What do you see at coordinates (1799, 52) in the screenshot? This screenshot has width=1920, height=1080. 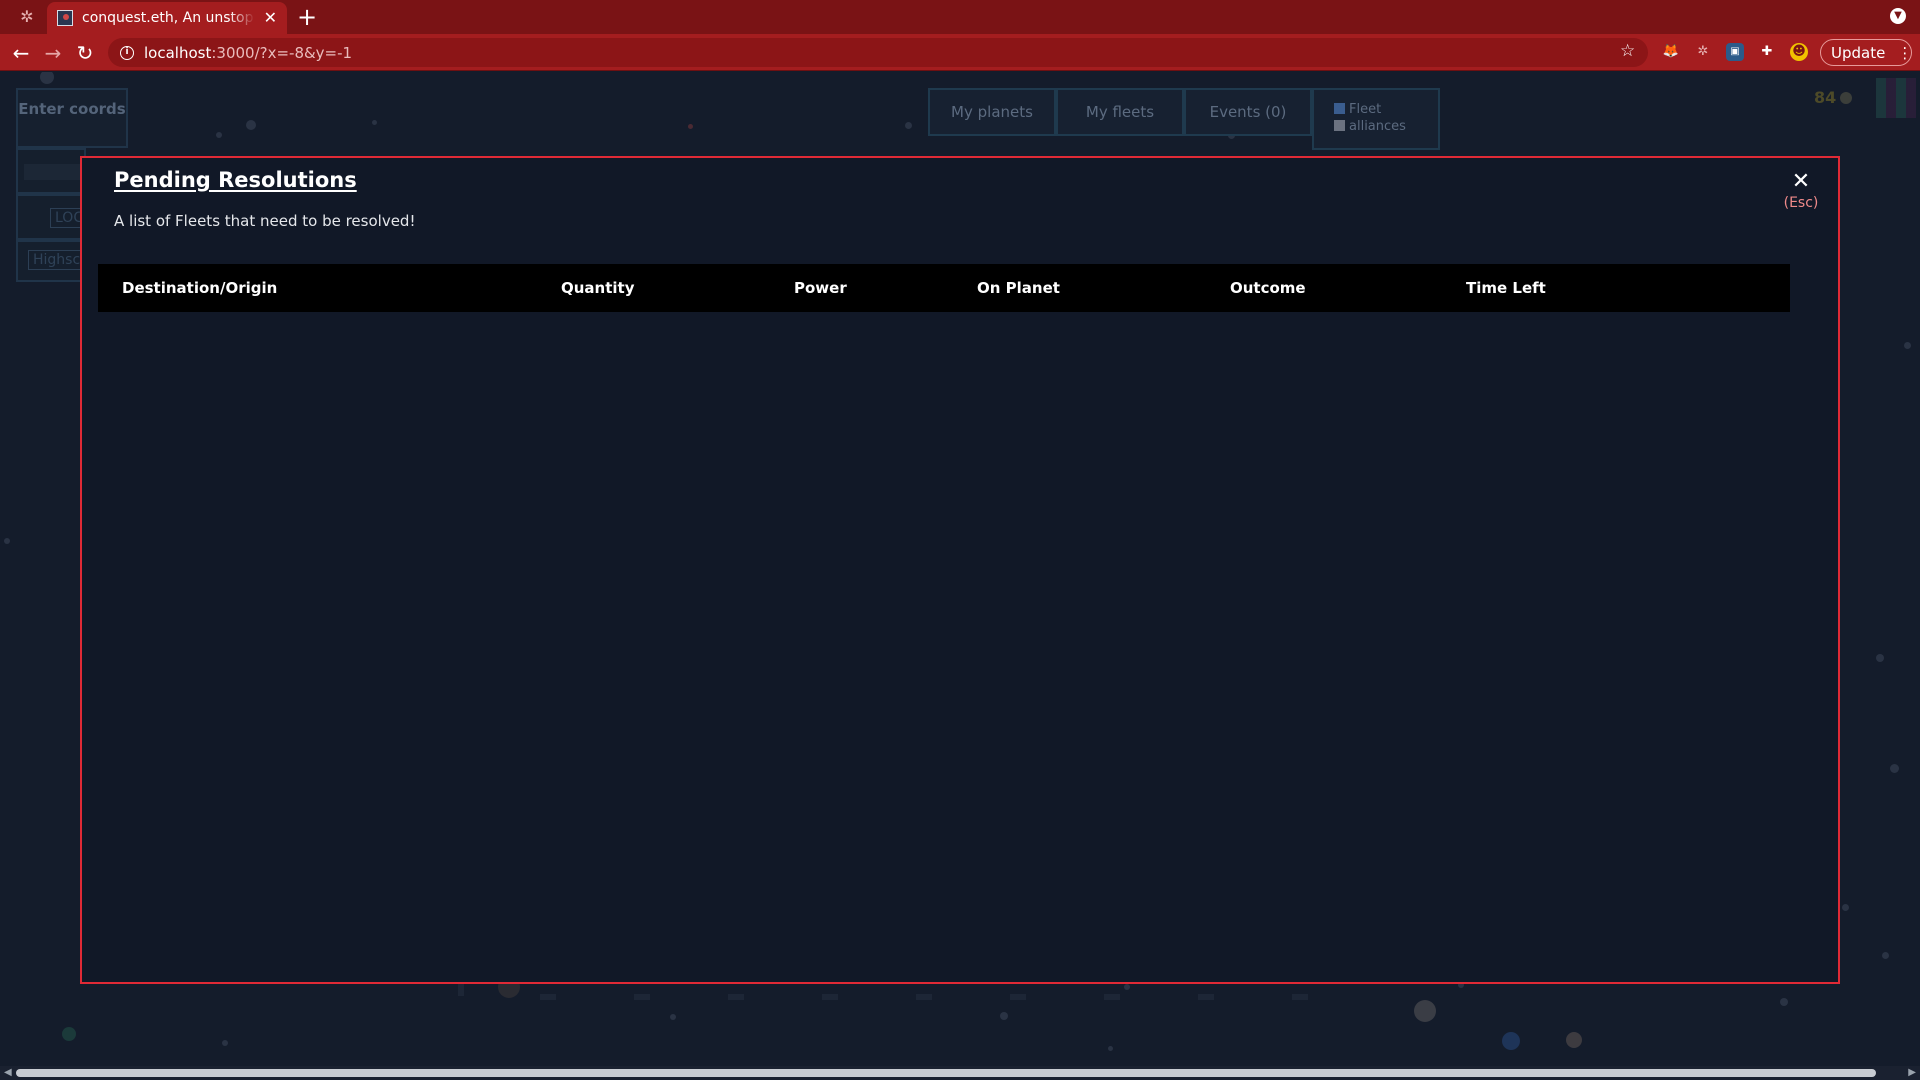 I see `profile-avatar-icon: ☻` at bounding box center [1799, 52].